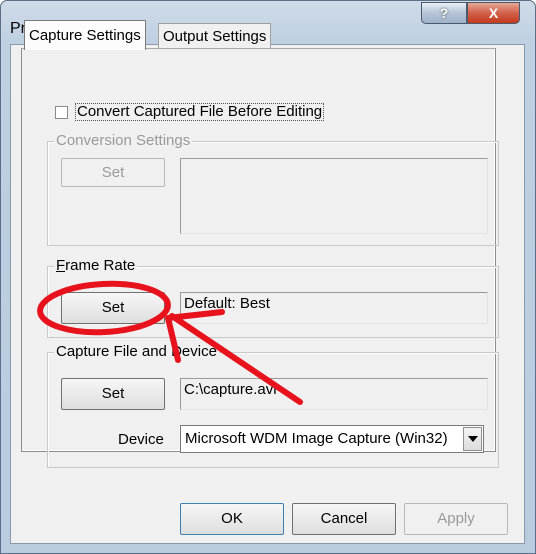 Image resolution: width=536 pixels, height=554 pixels. I want to click on conversion-set-button: Set, so click(113, 172).